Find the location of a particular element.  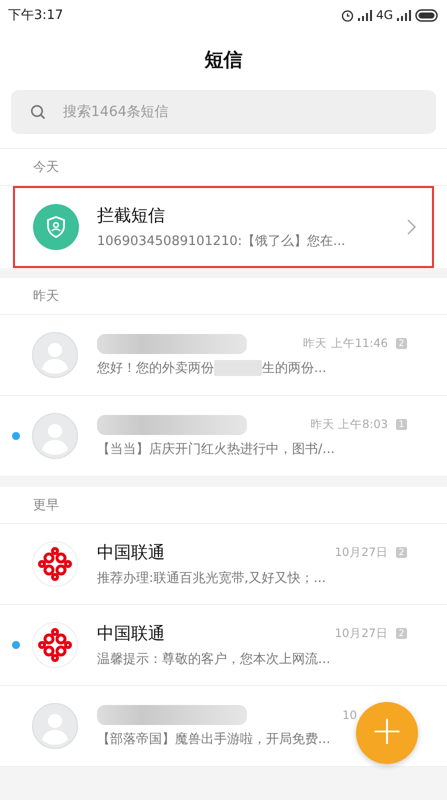

message-time: 昨天 上午11:46 is located at coordinates (345, 343).